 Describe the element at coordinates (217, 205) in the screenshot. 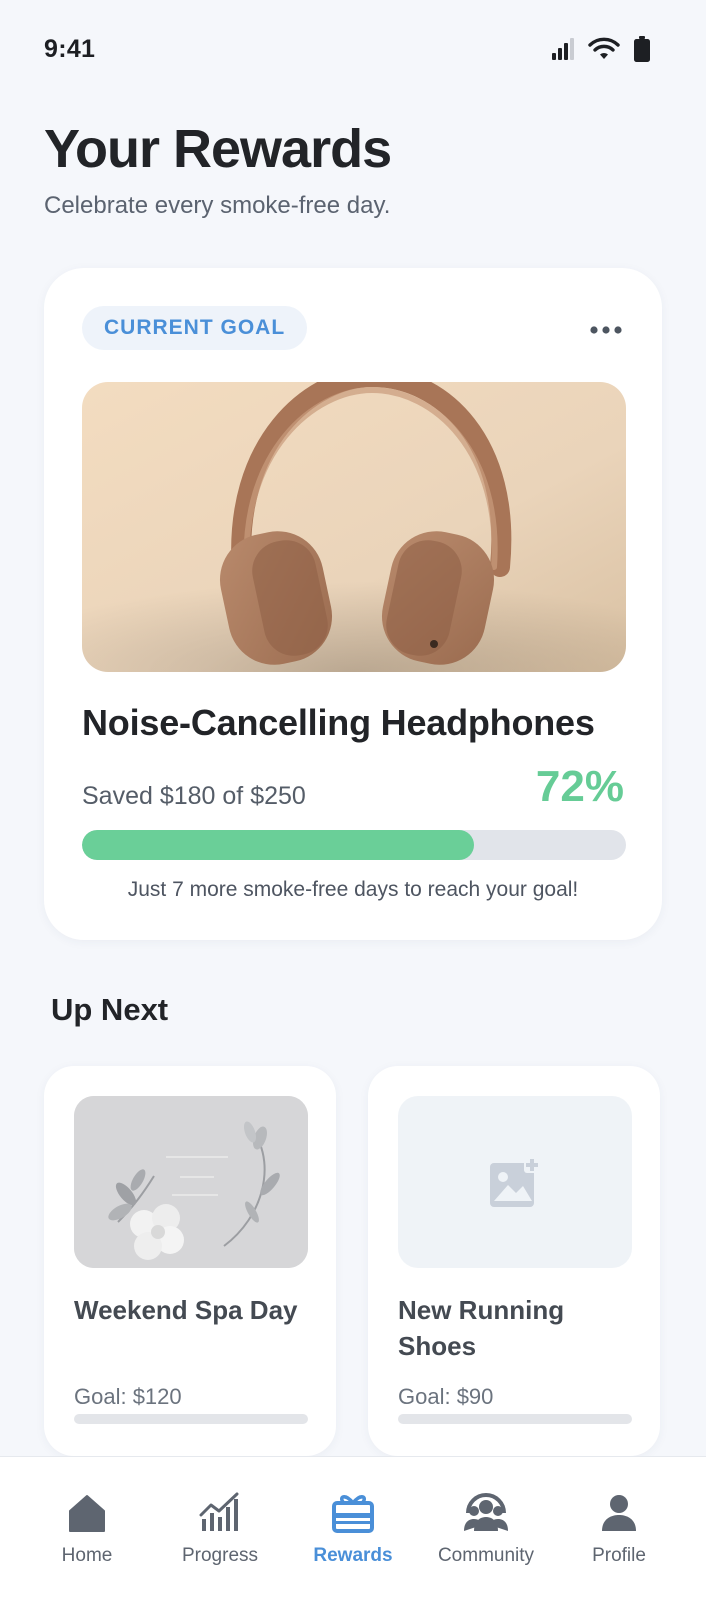

I see `page-subtitle: Celebrate every smoke-free day.` at that location.